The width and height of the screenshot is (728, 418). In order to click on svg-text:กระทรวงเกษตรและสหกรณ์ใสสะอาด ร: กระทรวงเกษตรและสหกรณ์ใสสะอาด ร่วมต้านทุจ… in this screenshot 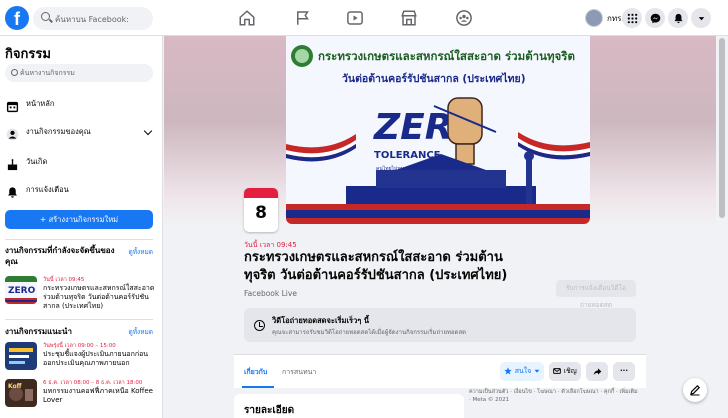, I will do `click(446, 56)`.